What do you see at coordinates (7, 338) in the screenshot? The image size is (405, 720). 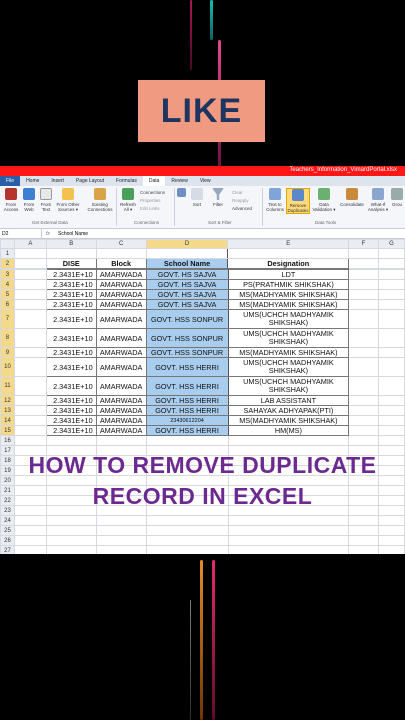 I see `row-number: 8` at bounding box center [7, 338].